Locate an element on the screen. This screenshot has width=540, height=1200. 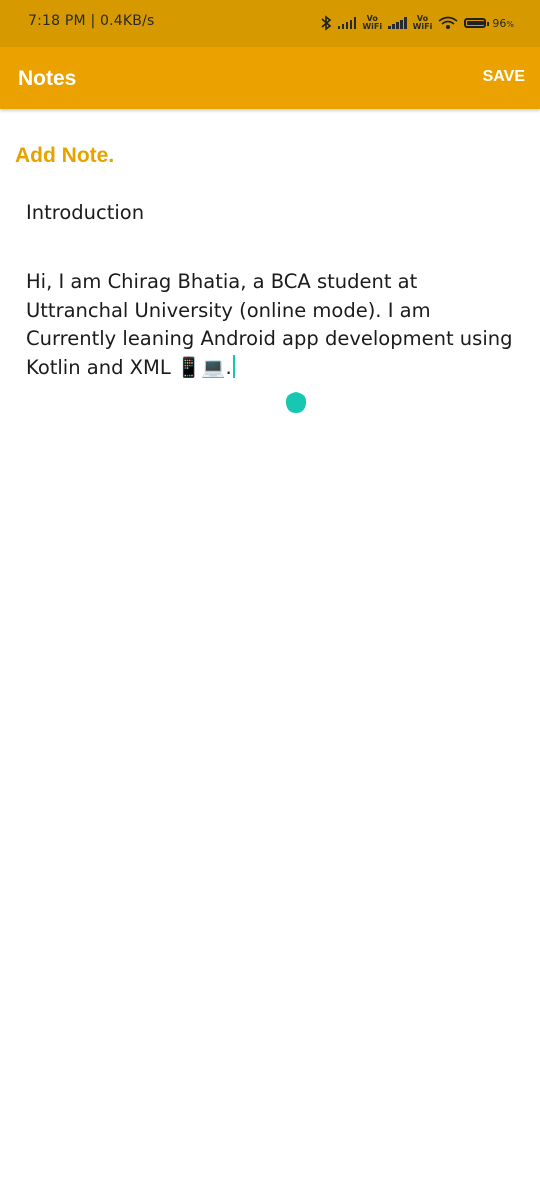
note-title-input: Introduction is located at coordinates (271, 212).